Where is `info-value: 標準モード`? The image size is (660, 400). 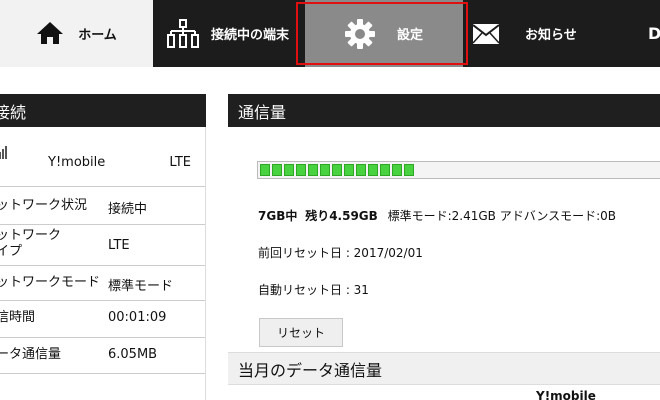 info-value: 標準モード is located at coordinates (141, 286).